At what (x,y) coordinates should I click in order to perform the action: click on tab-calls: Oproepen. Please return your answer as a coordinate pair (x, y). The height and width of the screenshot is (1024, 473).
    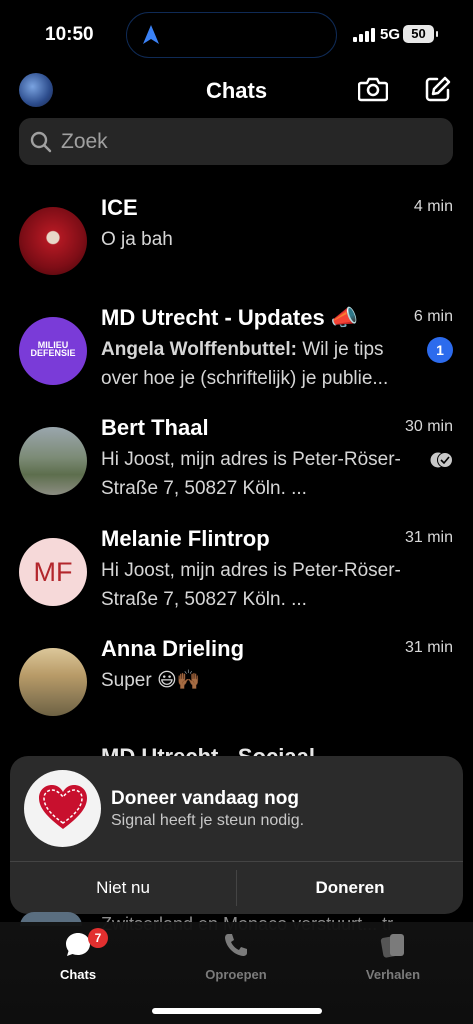
    Looking at the image, I should click on (236, 956).